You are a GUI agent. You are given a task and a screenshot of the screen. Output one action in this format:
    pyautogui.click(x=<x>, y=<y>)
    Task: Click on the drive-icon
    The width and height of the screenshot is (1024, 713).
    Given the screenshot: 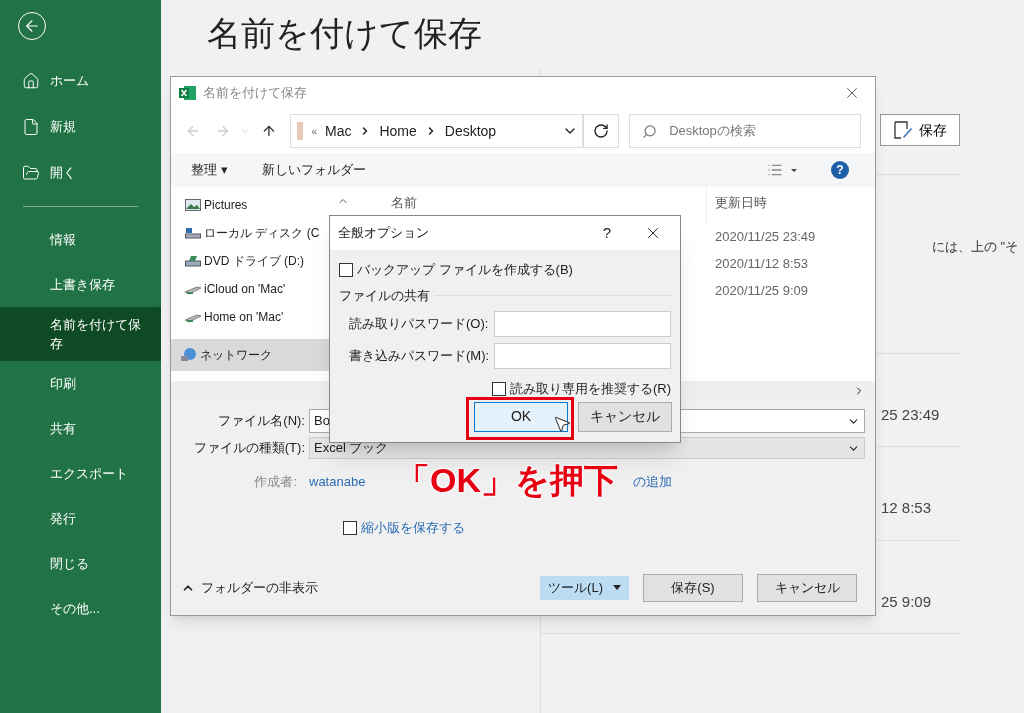 What is the action you would take?
    pyautogui.click(x=193, y=233)
    